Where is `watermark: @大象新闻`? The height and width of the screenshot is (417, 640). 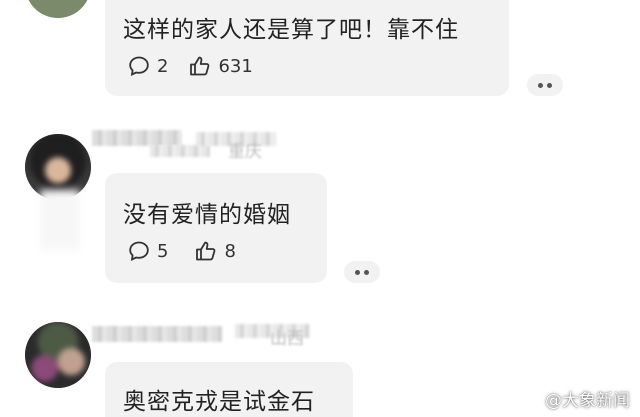 watermark: @大象新闻 is located at coordinates (577, 398).